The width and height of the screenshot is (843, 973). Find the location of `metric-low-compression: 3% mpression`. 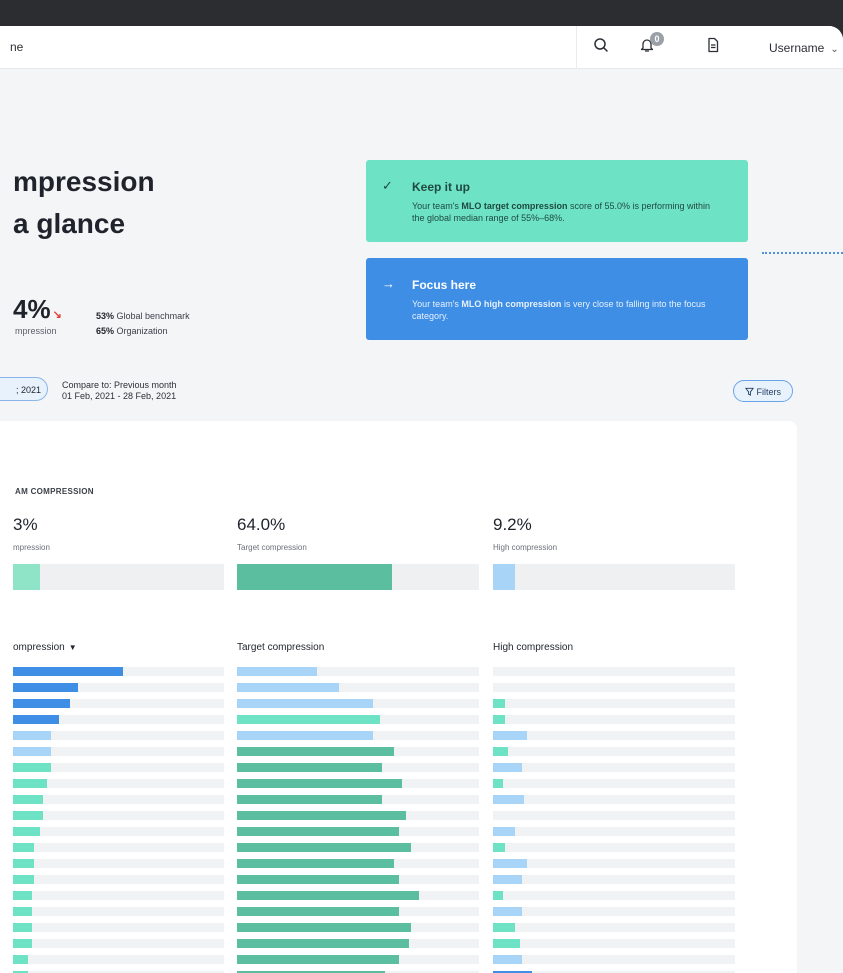

metric-low-compression: 3% mpression is located at coordinates (31, 533).